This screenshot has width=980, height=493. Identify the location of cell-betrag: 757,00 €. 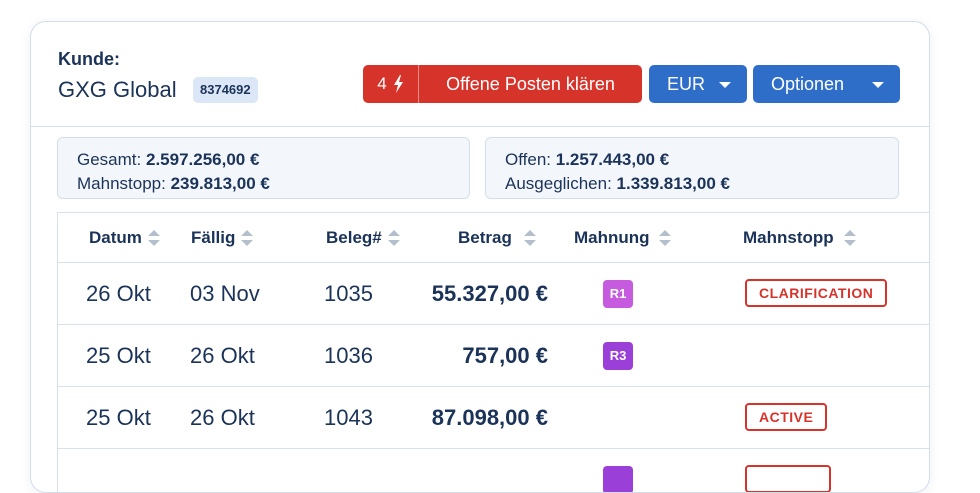
(505, 355).